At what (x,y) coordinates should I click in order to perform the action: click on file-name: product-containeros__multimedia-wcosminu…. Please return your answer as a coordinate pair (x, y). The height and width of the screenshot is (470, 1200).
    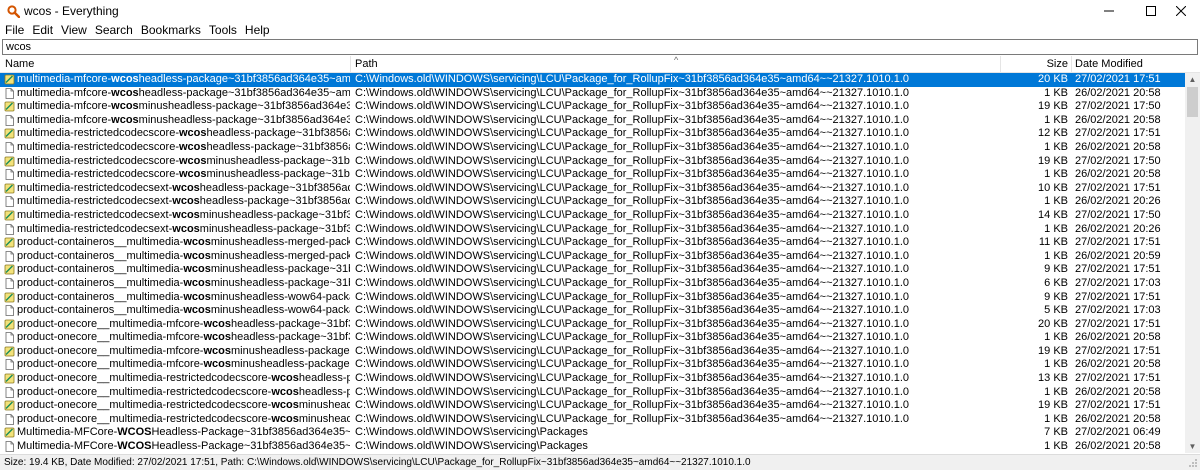
    Looking at the image, I should click on (183, 270).